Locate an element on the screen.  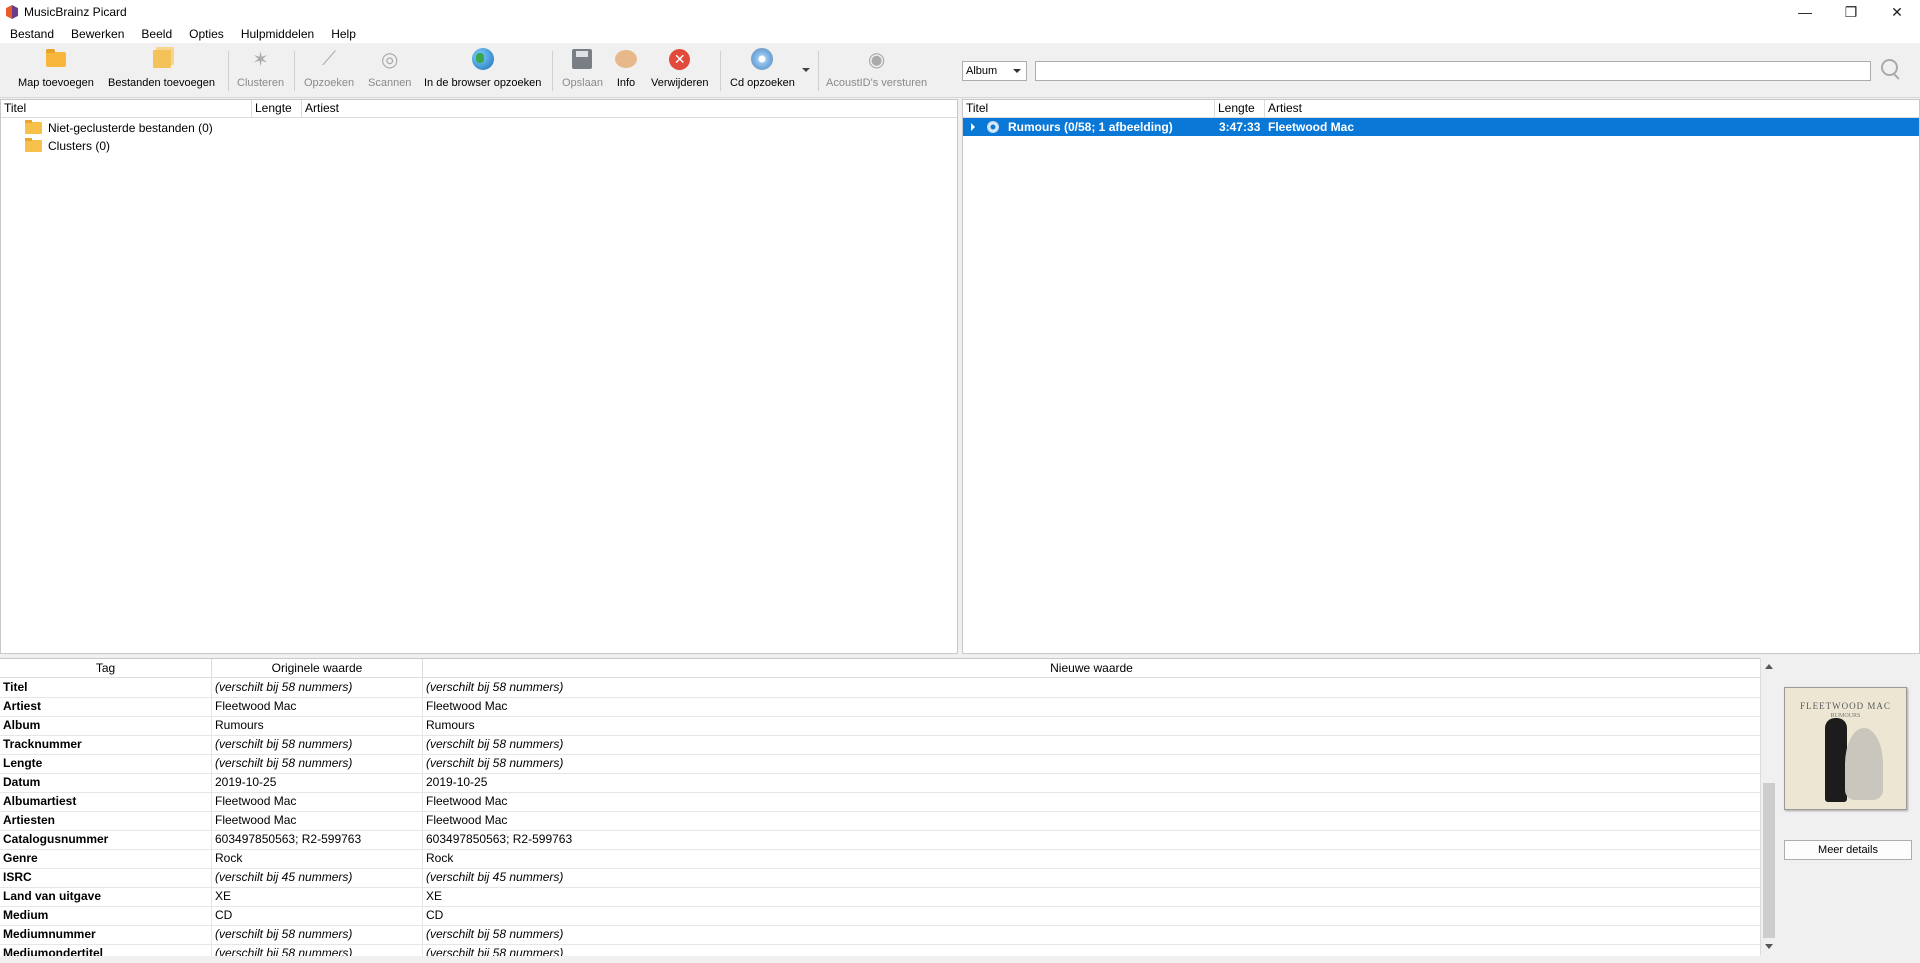
chevron-down-icon is located at coordinates (1017, 71).